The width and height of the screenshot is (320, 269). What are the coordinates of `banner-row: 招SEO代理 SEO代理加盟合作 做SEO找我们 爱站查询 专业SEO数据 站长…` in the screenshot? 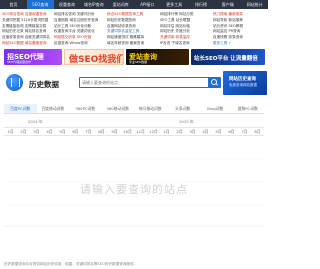 It's located at (134, 57).